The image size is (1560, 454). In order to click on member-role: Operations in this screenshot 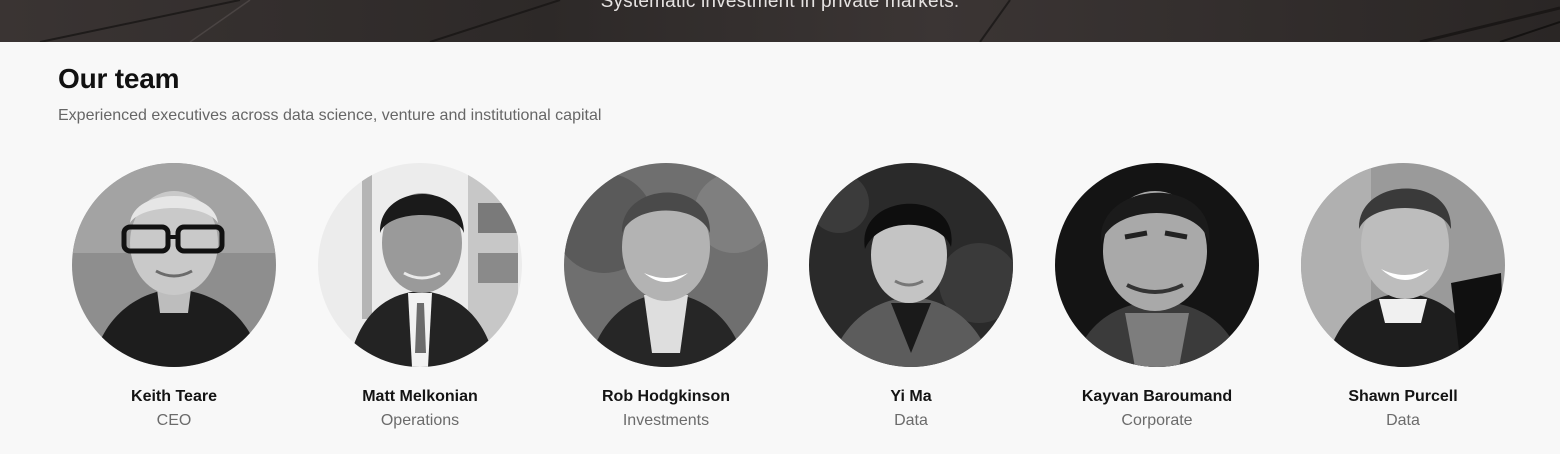, I will do `click(420, 420)`.